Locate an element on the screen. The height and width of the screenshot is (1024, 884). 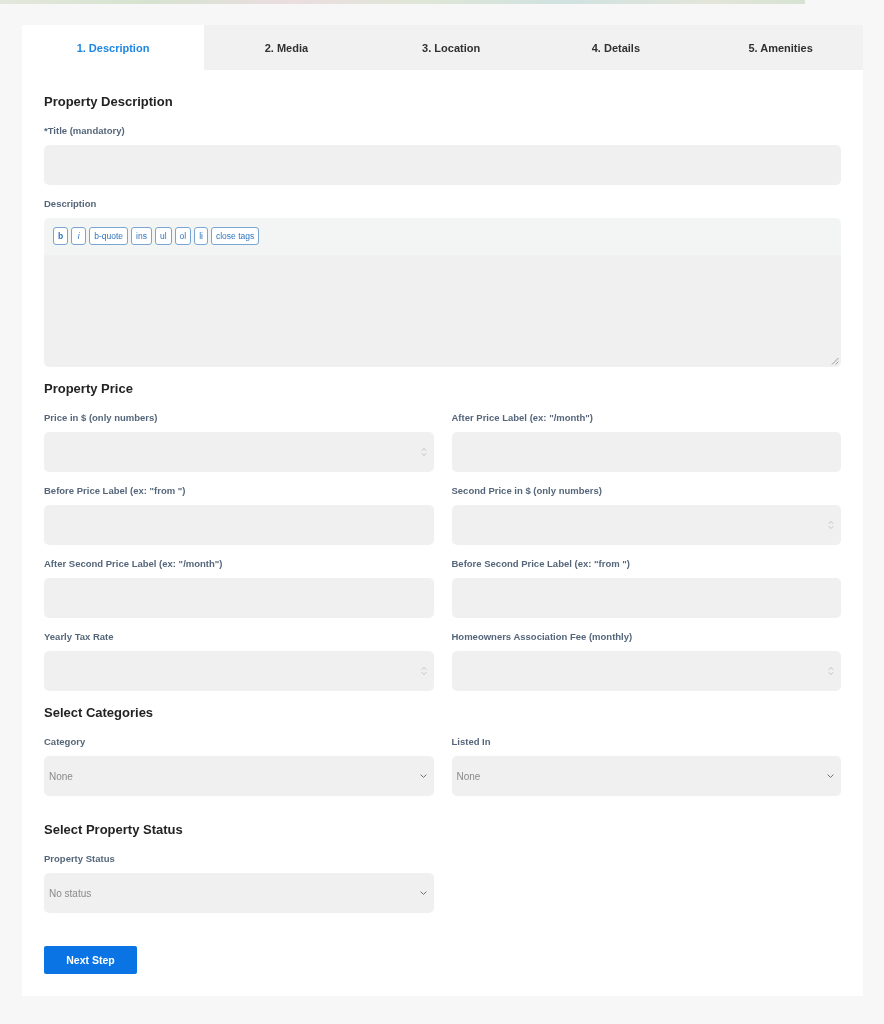
format-button: ul is located at coordinates (163, 236).